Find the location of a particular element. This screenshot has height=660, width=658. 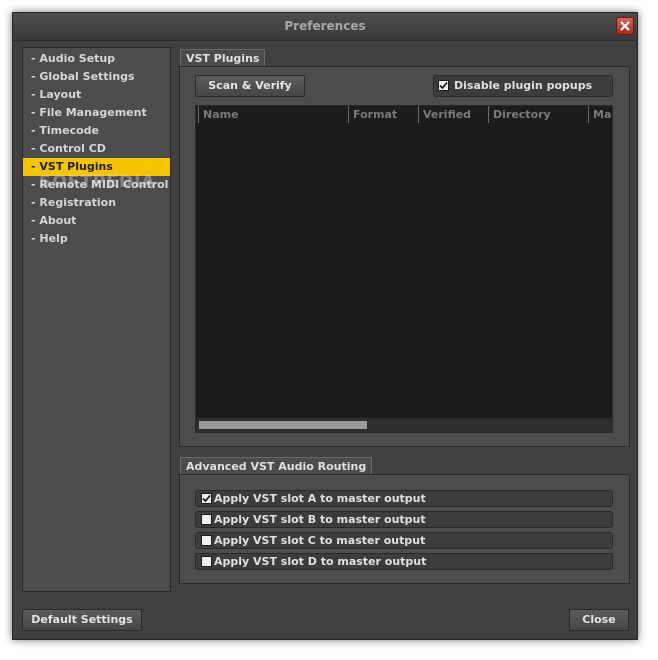

default-settings-button: Default Settings is located at coordinates (82, 620).